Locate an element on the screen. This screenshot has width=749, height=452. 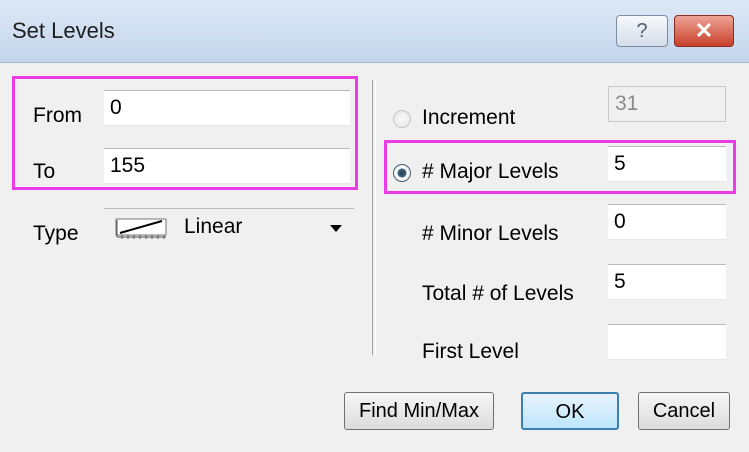
increment-label: Increment is located at coordinates (469, 117).